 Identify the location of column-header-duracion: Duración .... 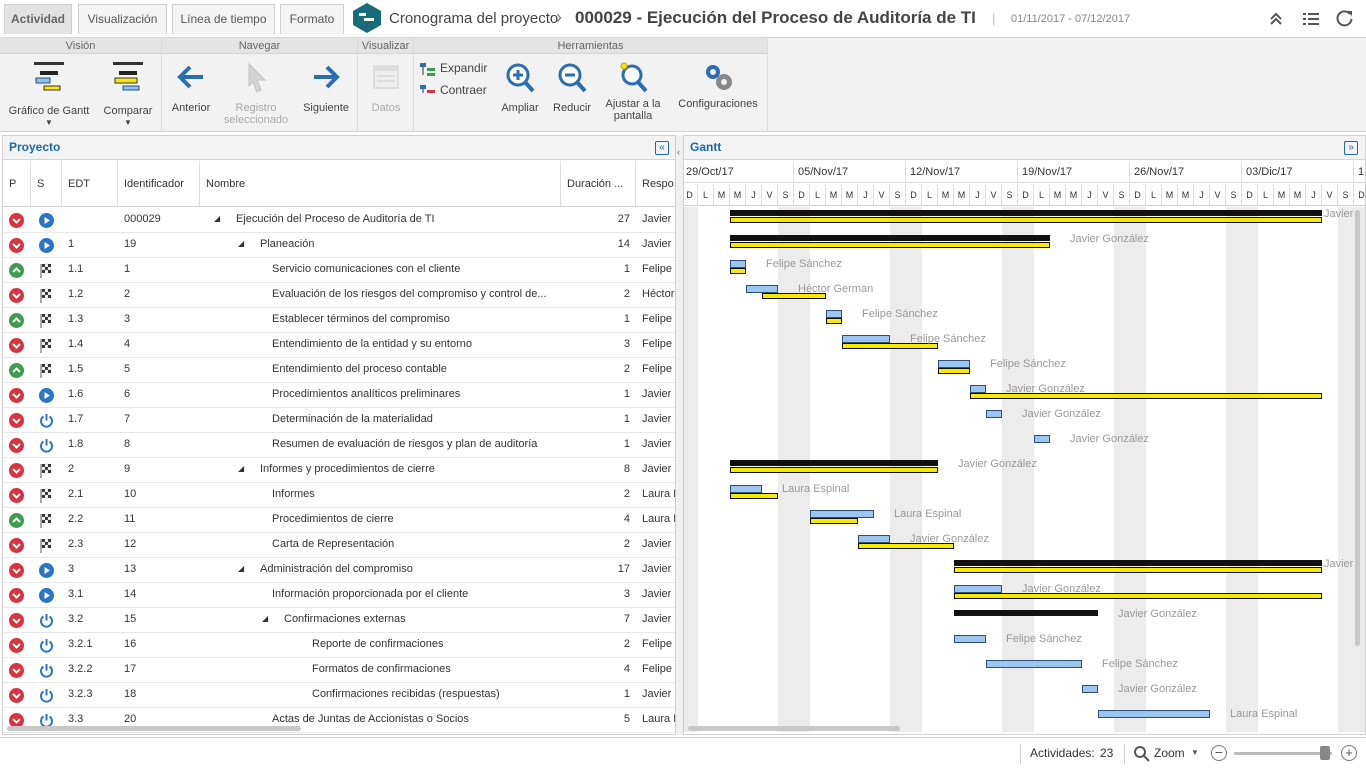
(598, 184).